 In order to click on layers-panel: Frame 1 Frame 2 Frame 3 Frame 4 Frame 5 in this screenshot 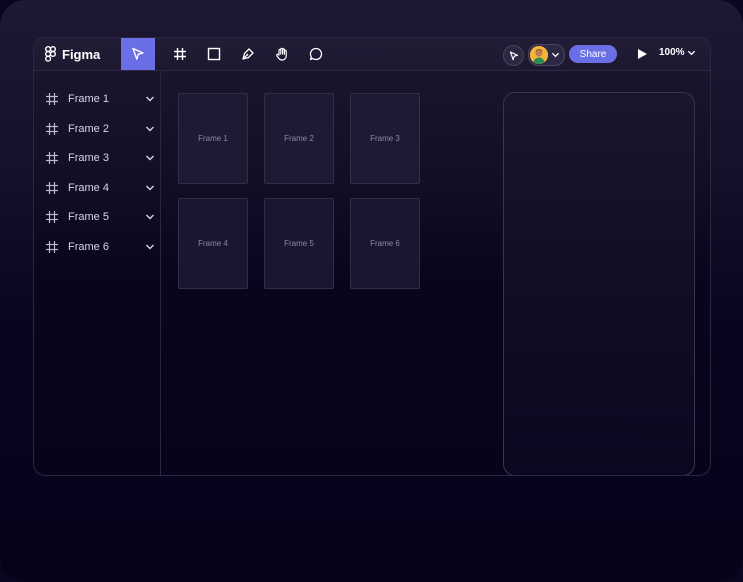, I will do `click(97, 273)`.